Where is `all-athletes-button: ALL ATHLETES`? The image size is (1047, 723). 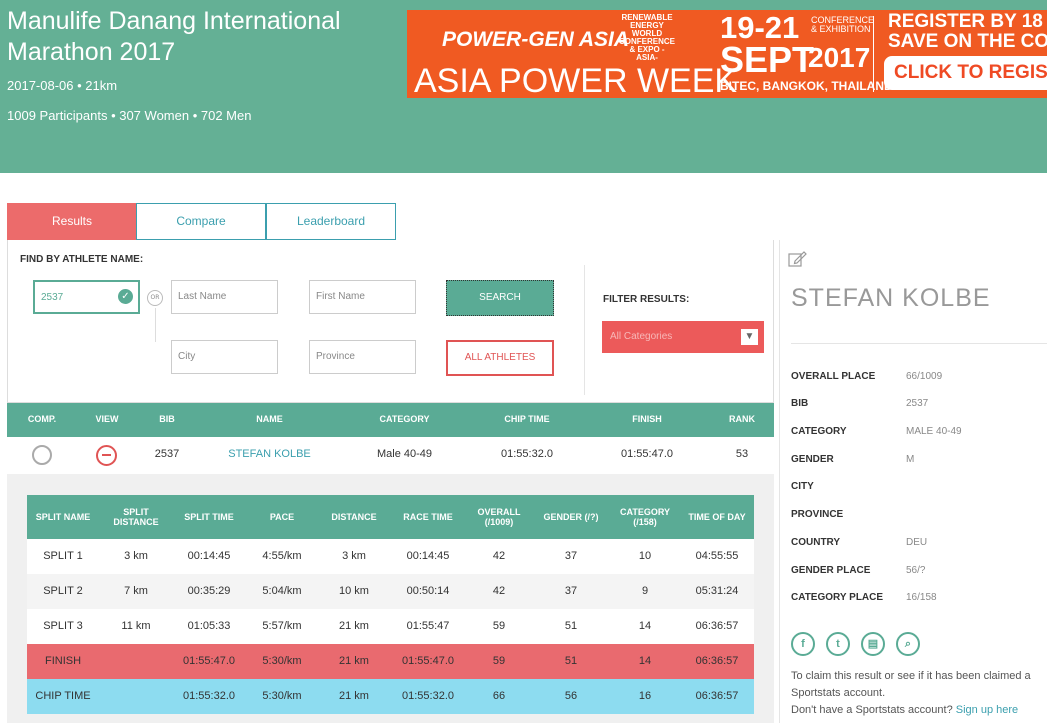 all-athletes-button: ALL ATHLETES is located at coordinates (500, 358).